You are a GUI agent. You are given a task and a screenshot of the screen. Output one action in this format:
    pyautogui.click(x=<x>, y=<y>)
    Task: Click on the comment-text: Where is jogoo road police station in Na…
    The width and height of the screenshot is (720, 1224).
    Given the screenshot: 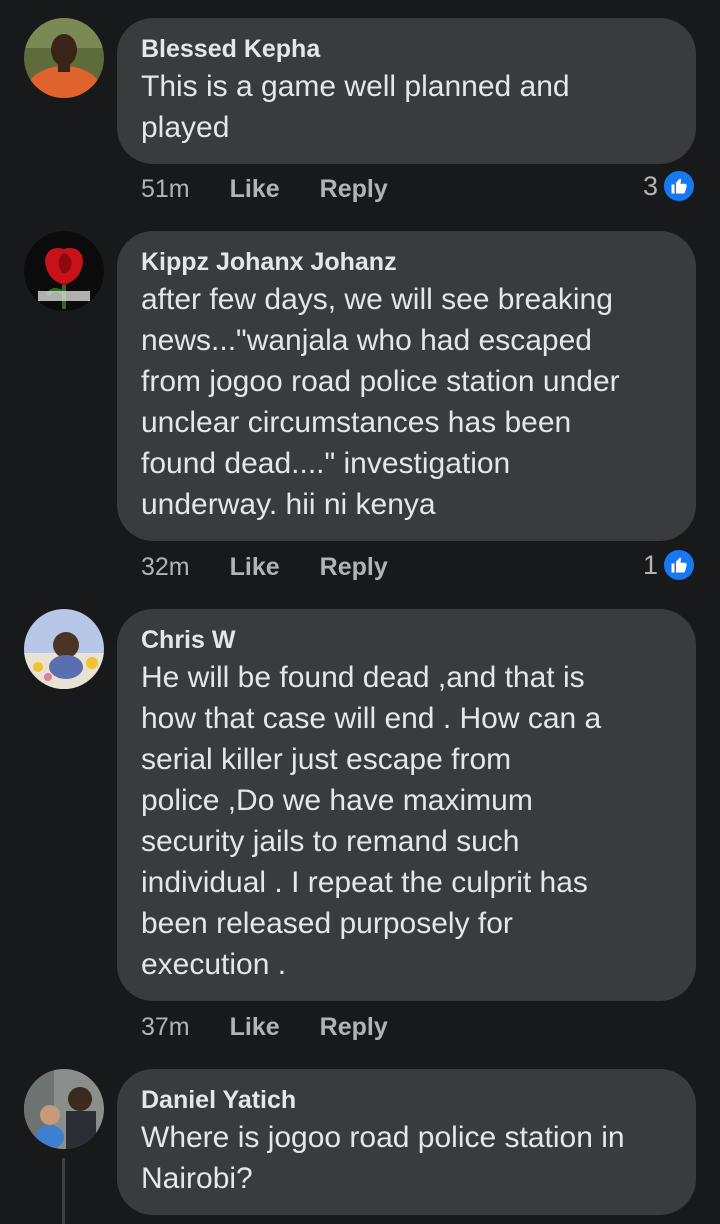 What is the action you would take?
    pyautogui.click(x=383, y=1158)
    